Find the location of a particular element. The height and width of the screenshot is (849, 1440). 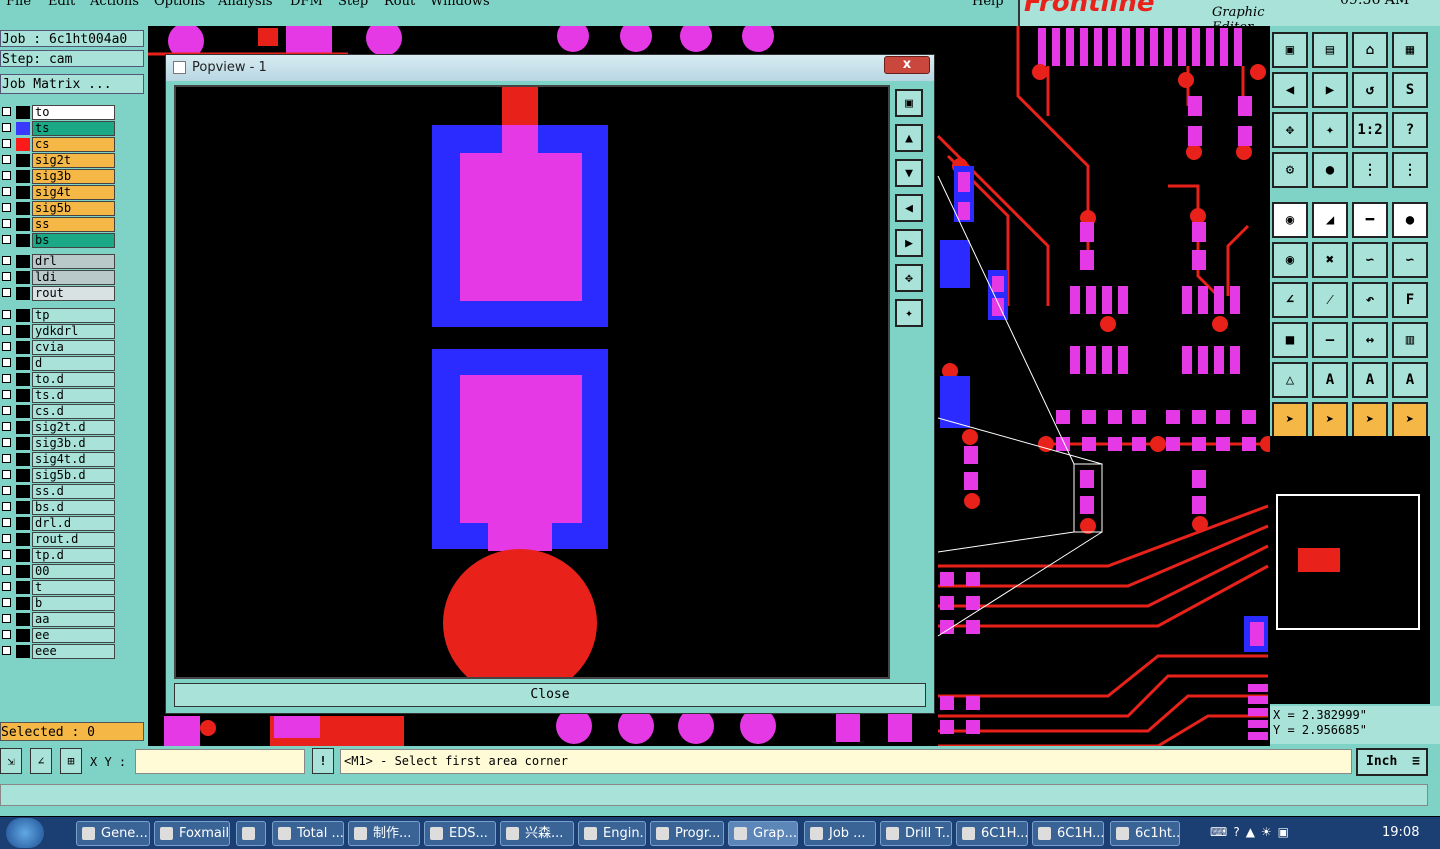

arch-icon: A is located at coordinates (1370, 380).